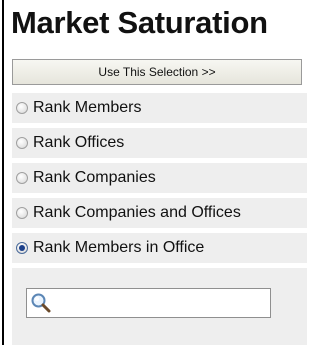 The height and width of the screenshot is (345, 320). What do you see at coordinates (119, 247) in the screenshot?
I see `rank-members-in-office-label: Rank Members in Office` at bounding box center [119, 247].